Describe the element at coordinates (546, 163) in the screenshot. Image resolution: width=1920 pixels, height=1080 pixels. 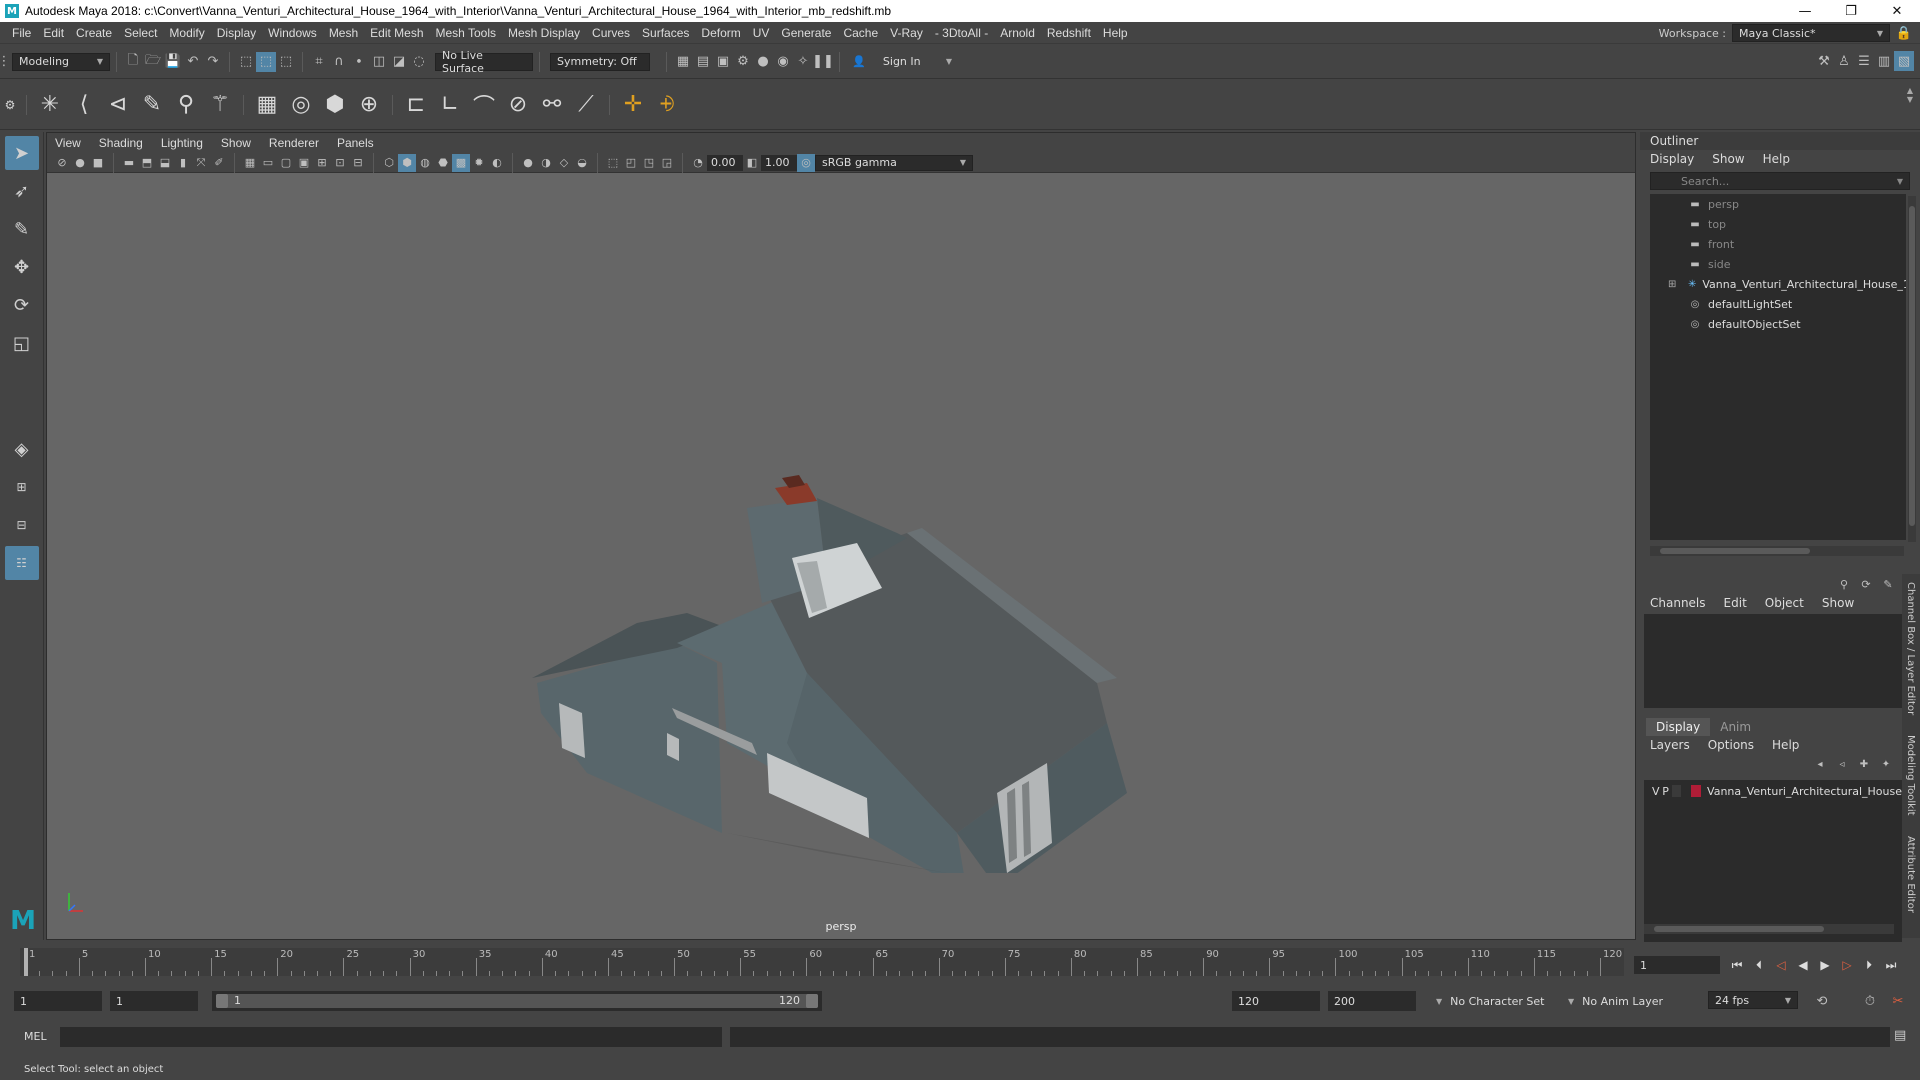
I see `motion-blur-icon: ◑` at that location.